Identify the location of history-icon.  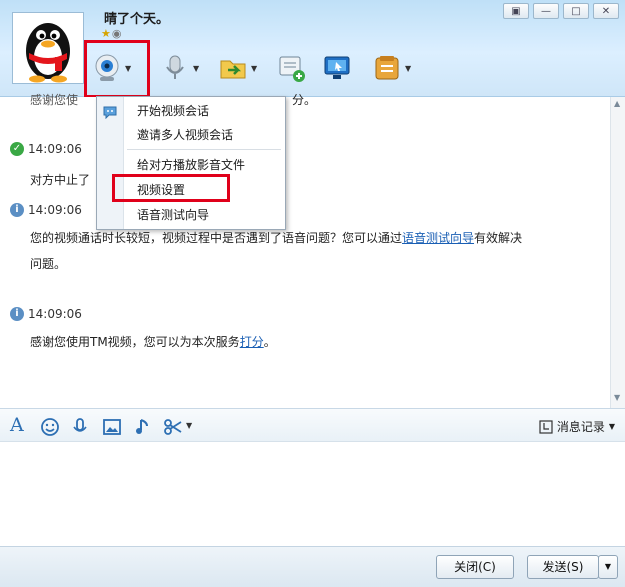
(546, 426).